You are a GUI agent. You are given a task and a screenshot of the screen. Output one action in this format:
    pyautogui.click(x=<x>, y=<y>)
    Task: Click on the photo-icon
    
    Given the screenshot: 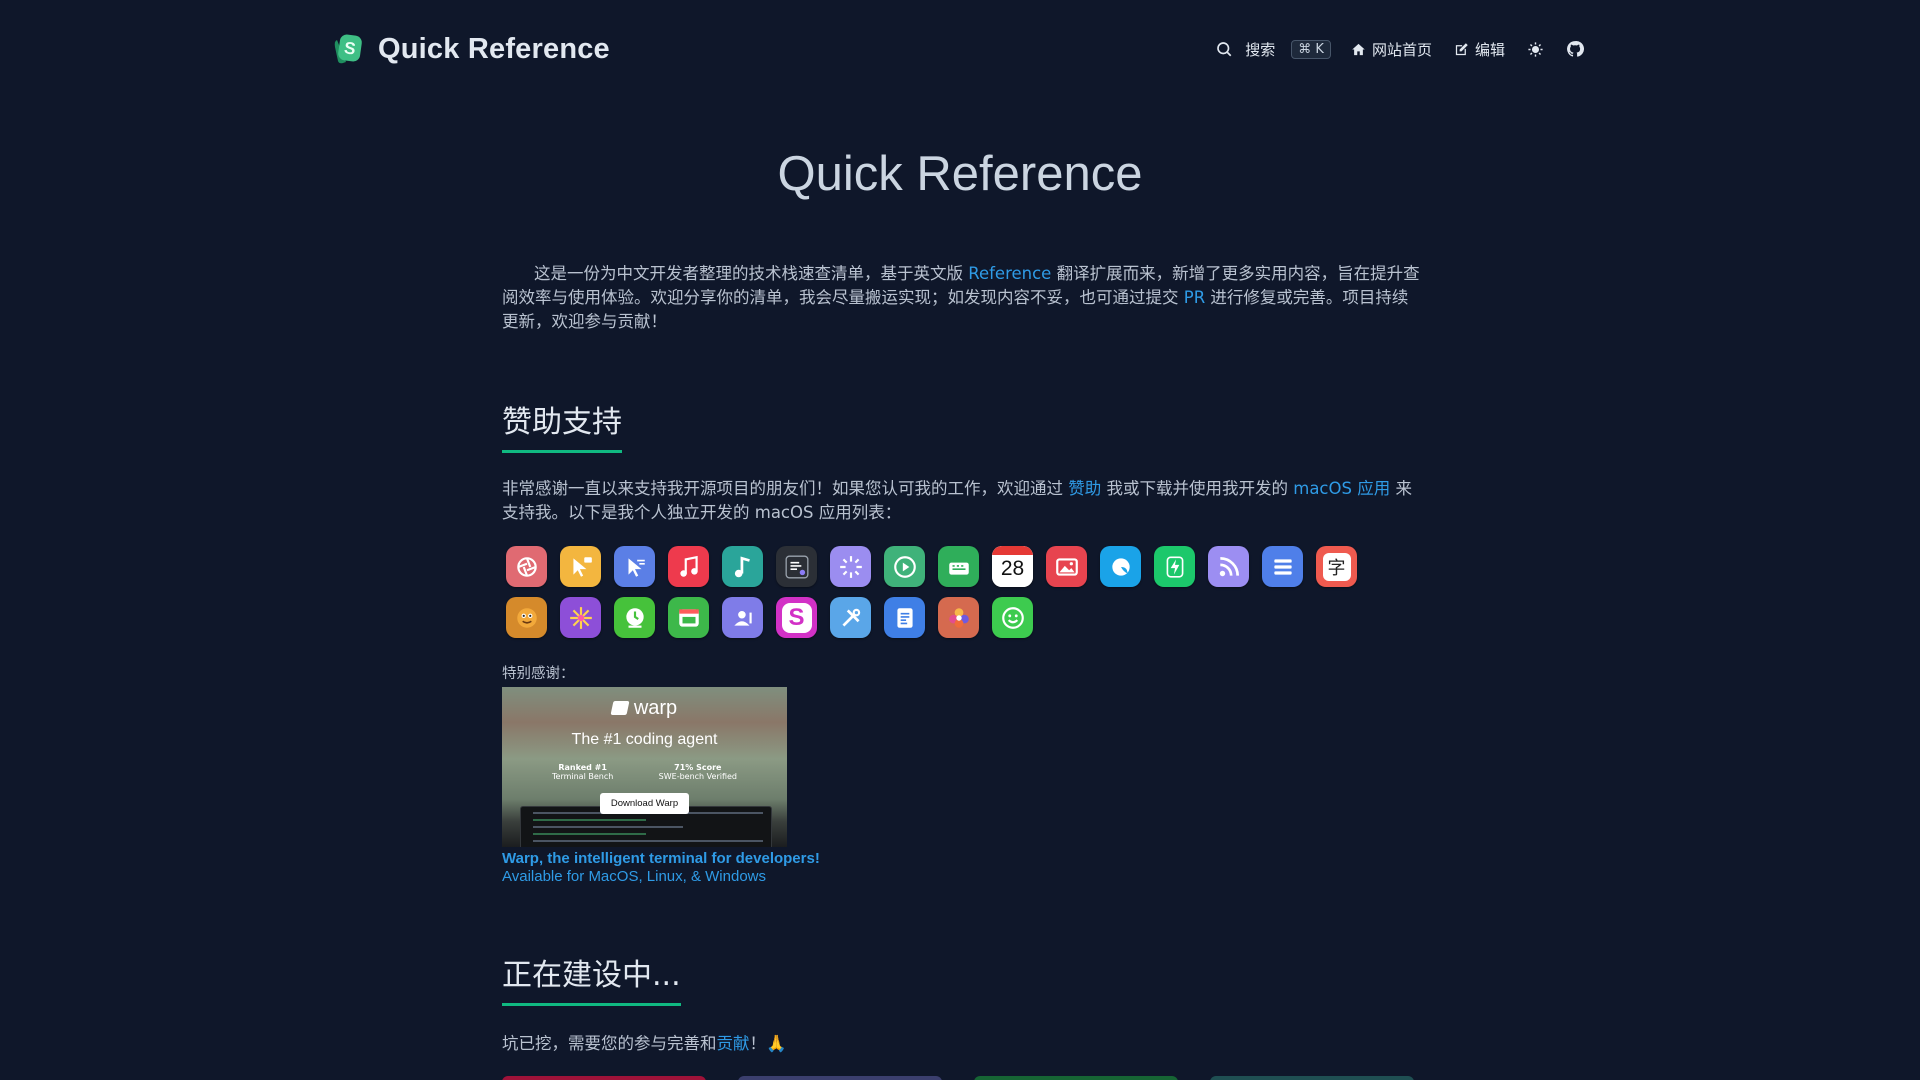 What is the action you would take?
    pyautogui.click(x=1067, y=567)
    